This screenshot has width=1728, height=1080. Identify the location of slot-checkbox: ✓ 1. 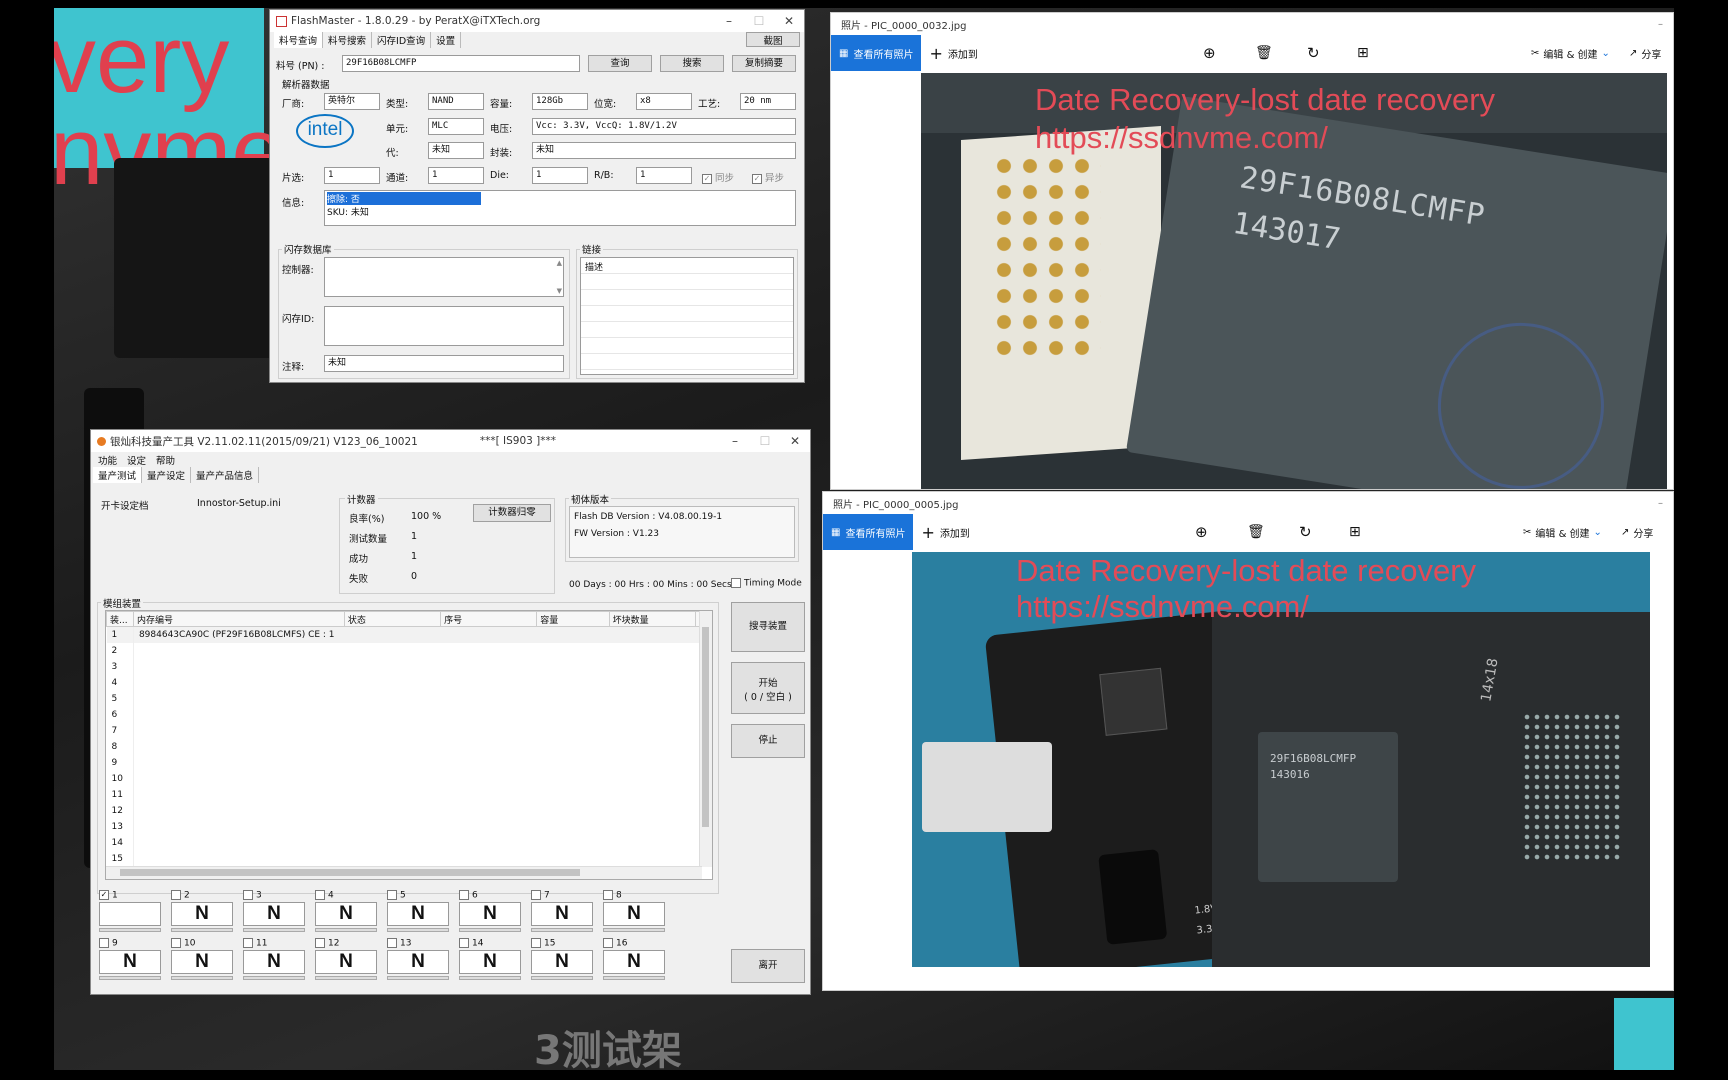
(108, 895).